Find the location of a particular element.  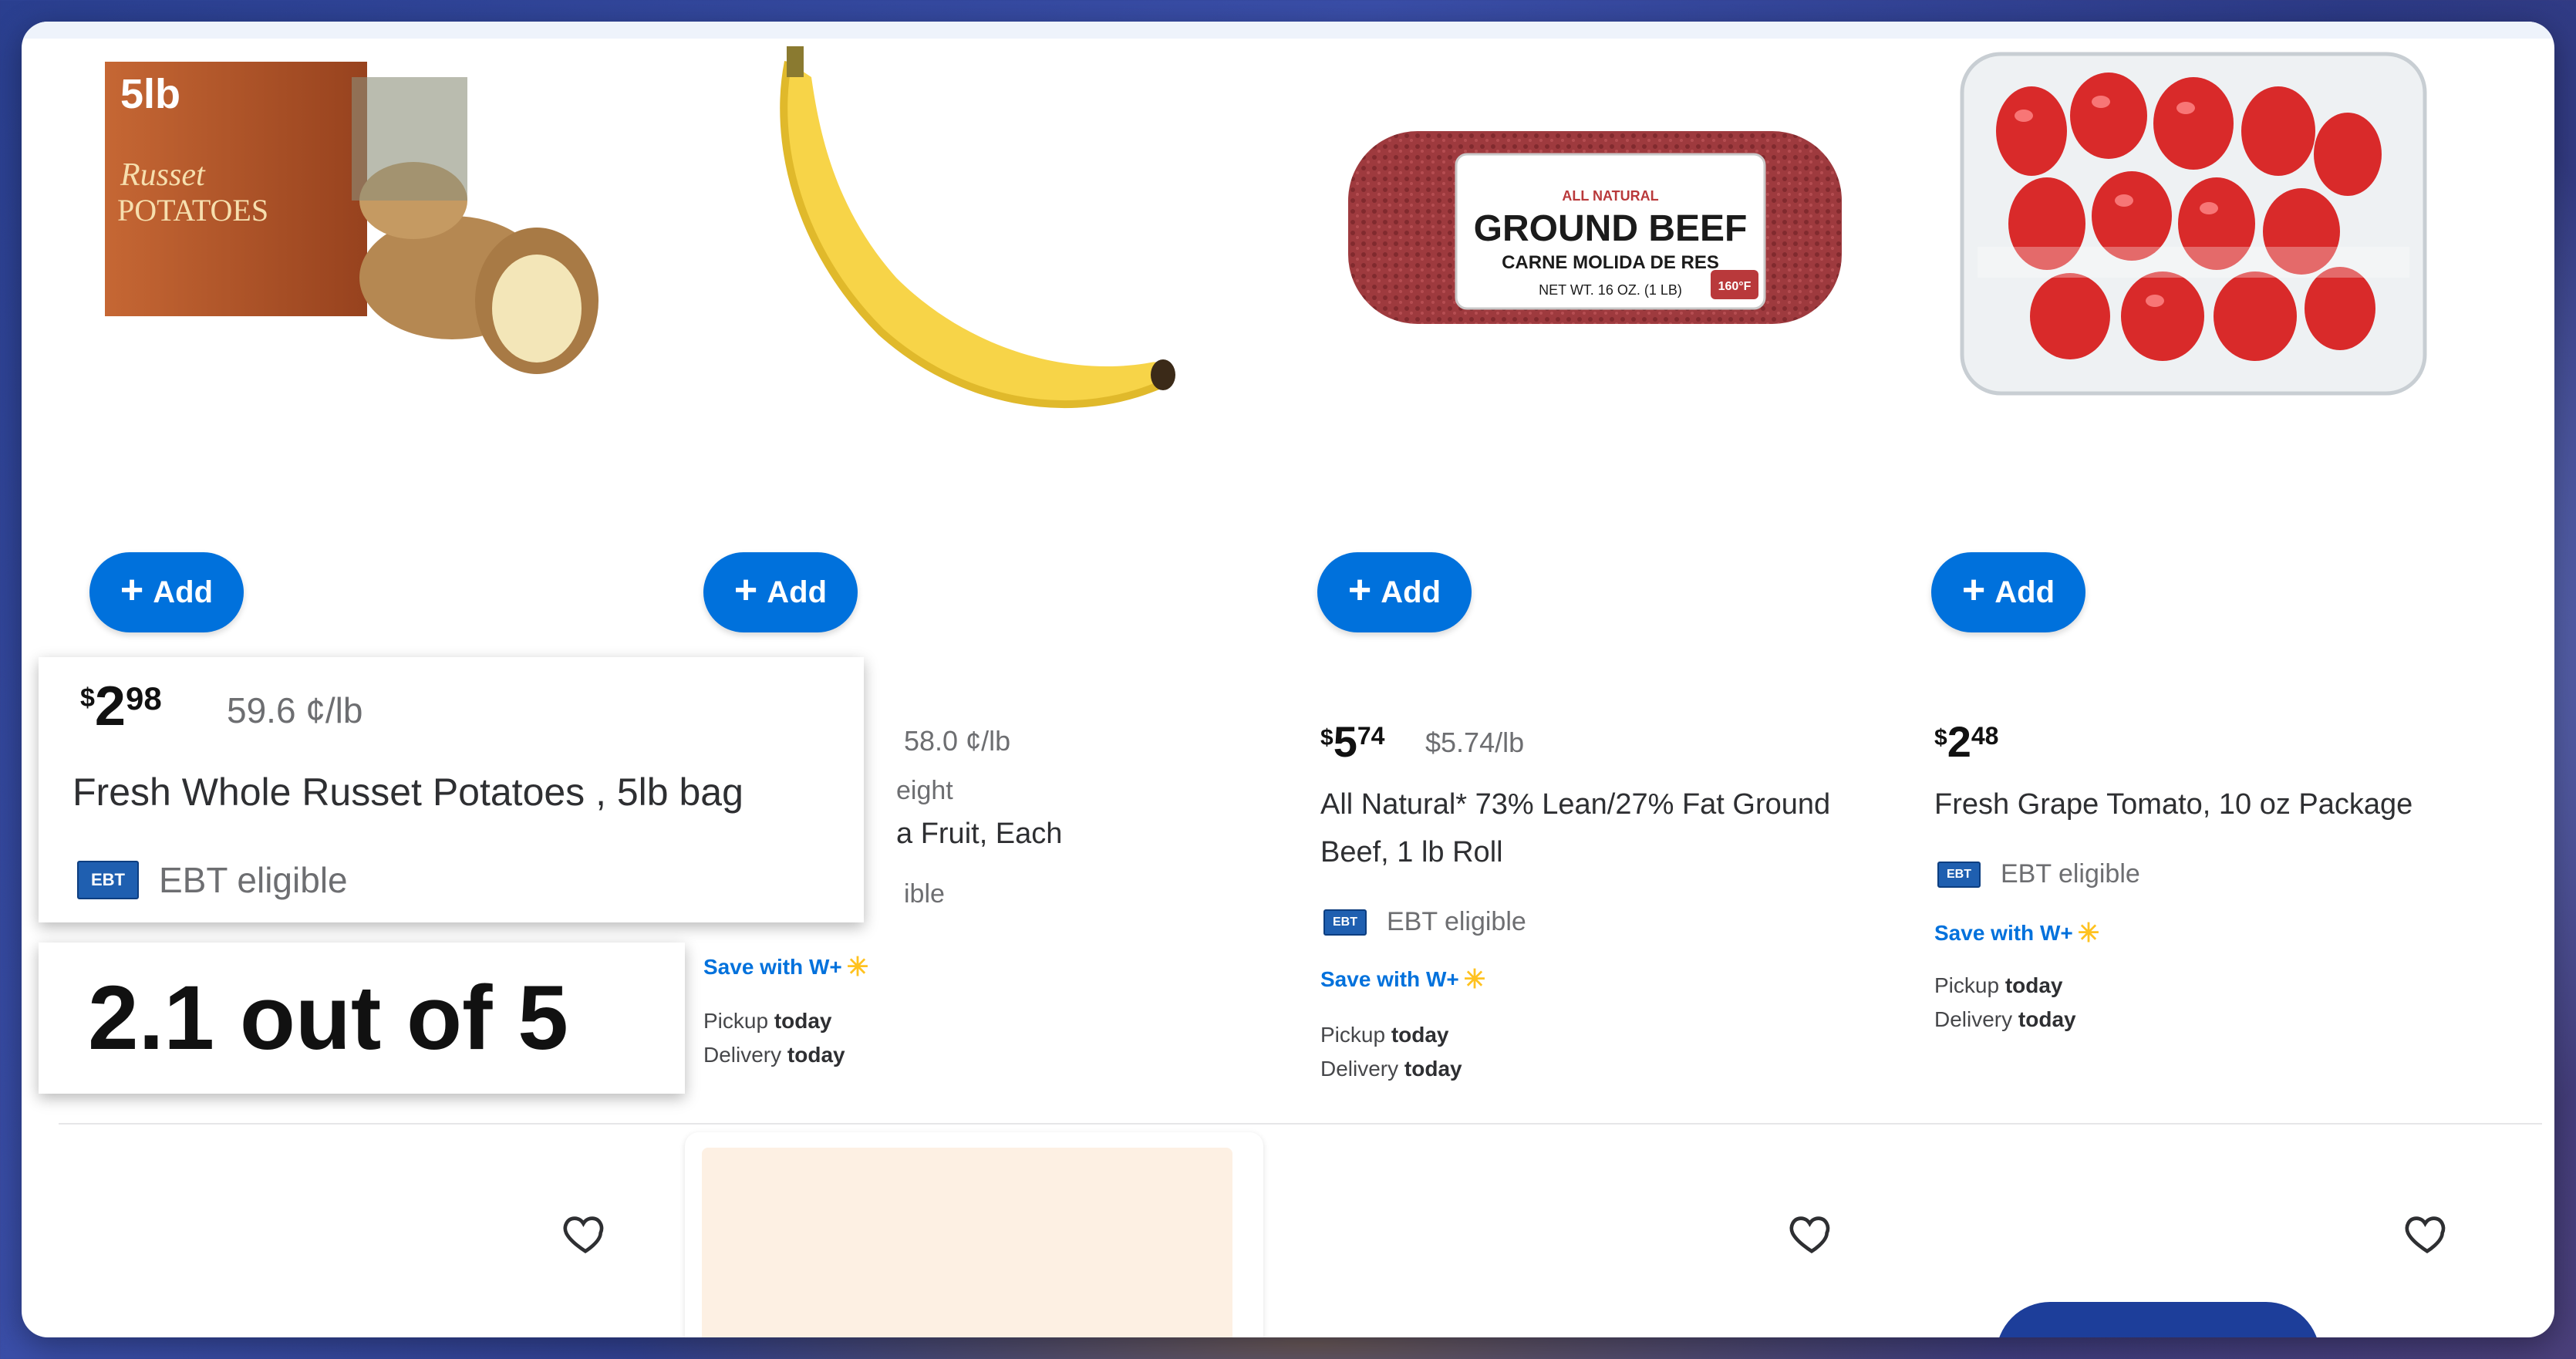

package-subtitle: CARNE MOLIDA DE RES is located at coordinates (1610, 263).